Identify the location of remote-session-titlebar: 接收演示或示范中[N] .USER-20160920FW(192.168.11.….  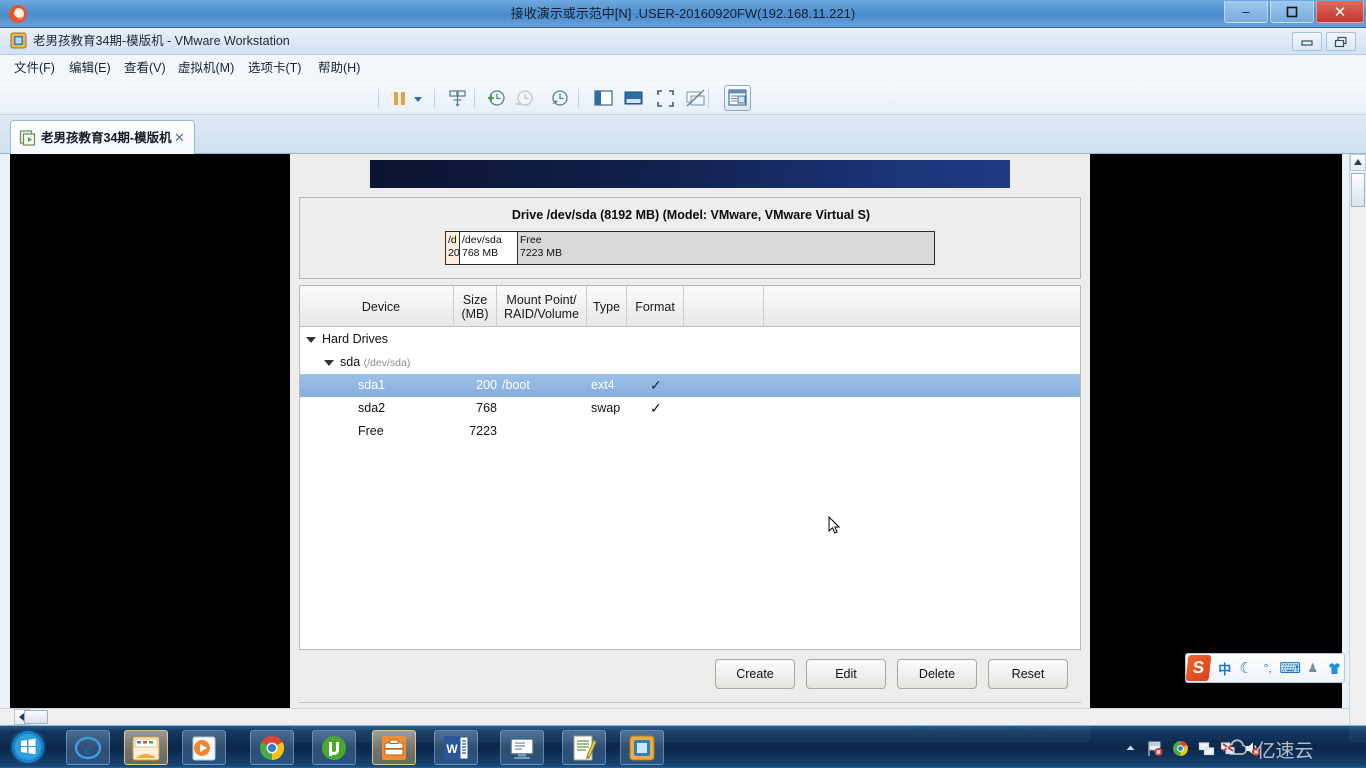
(683, 14).